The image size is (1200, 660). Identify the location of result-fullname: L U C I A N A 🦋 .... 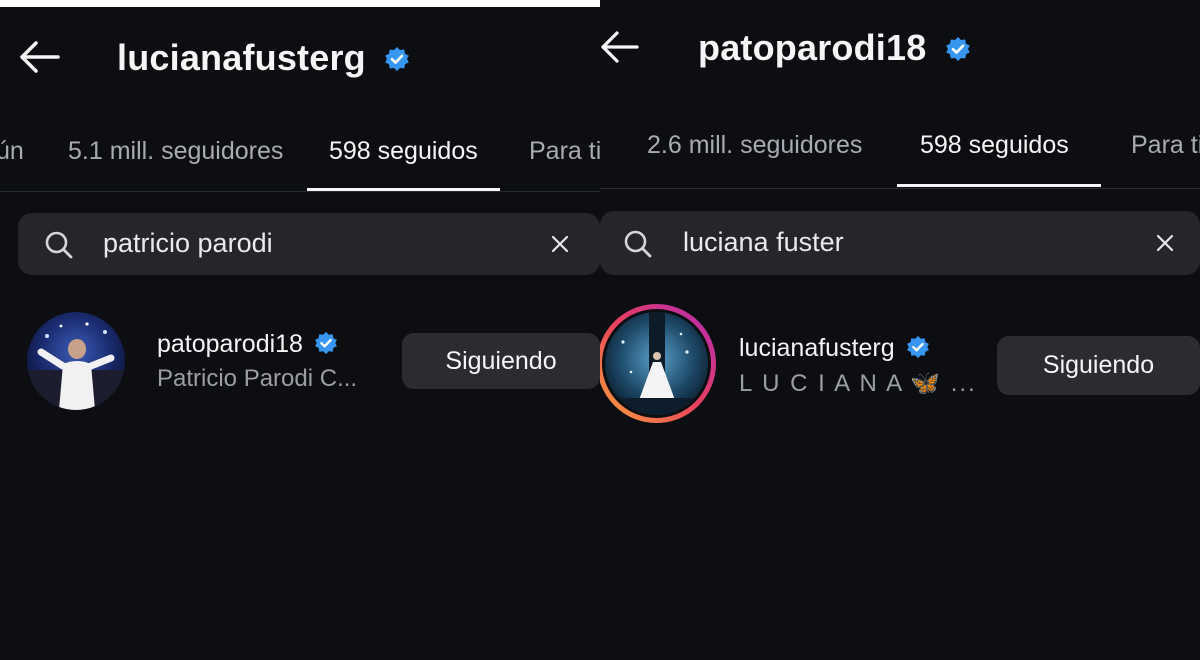
(858, 383).